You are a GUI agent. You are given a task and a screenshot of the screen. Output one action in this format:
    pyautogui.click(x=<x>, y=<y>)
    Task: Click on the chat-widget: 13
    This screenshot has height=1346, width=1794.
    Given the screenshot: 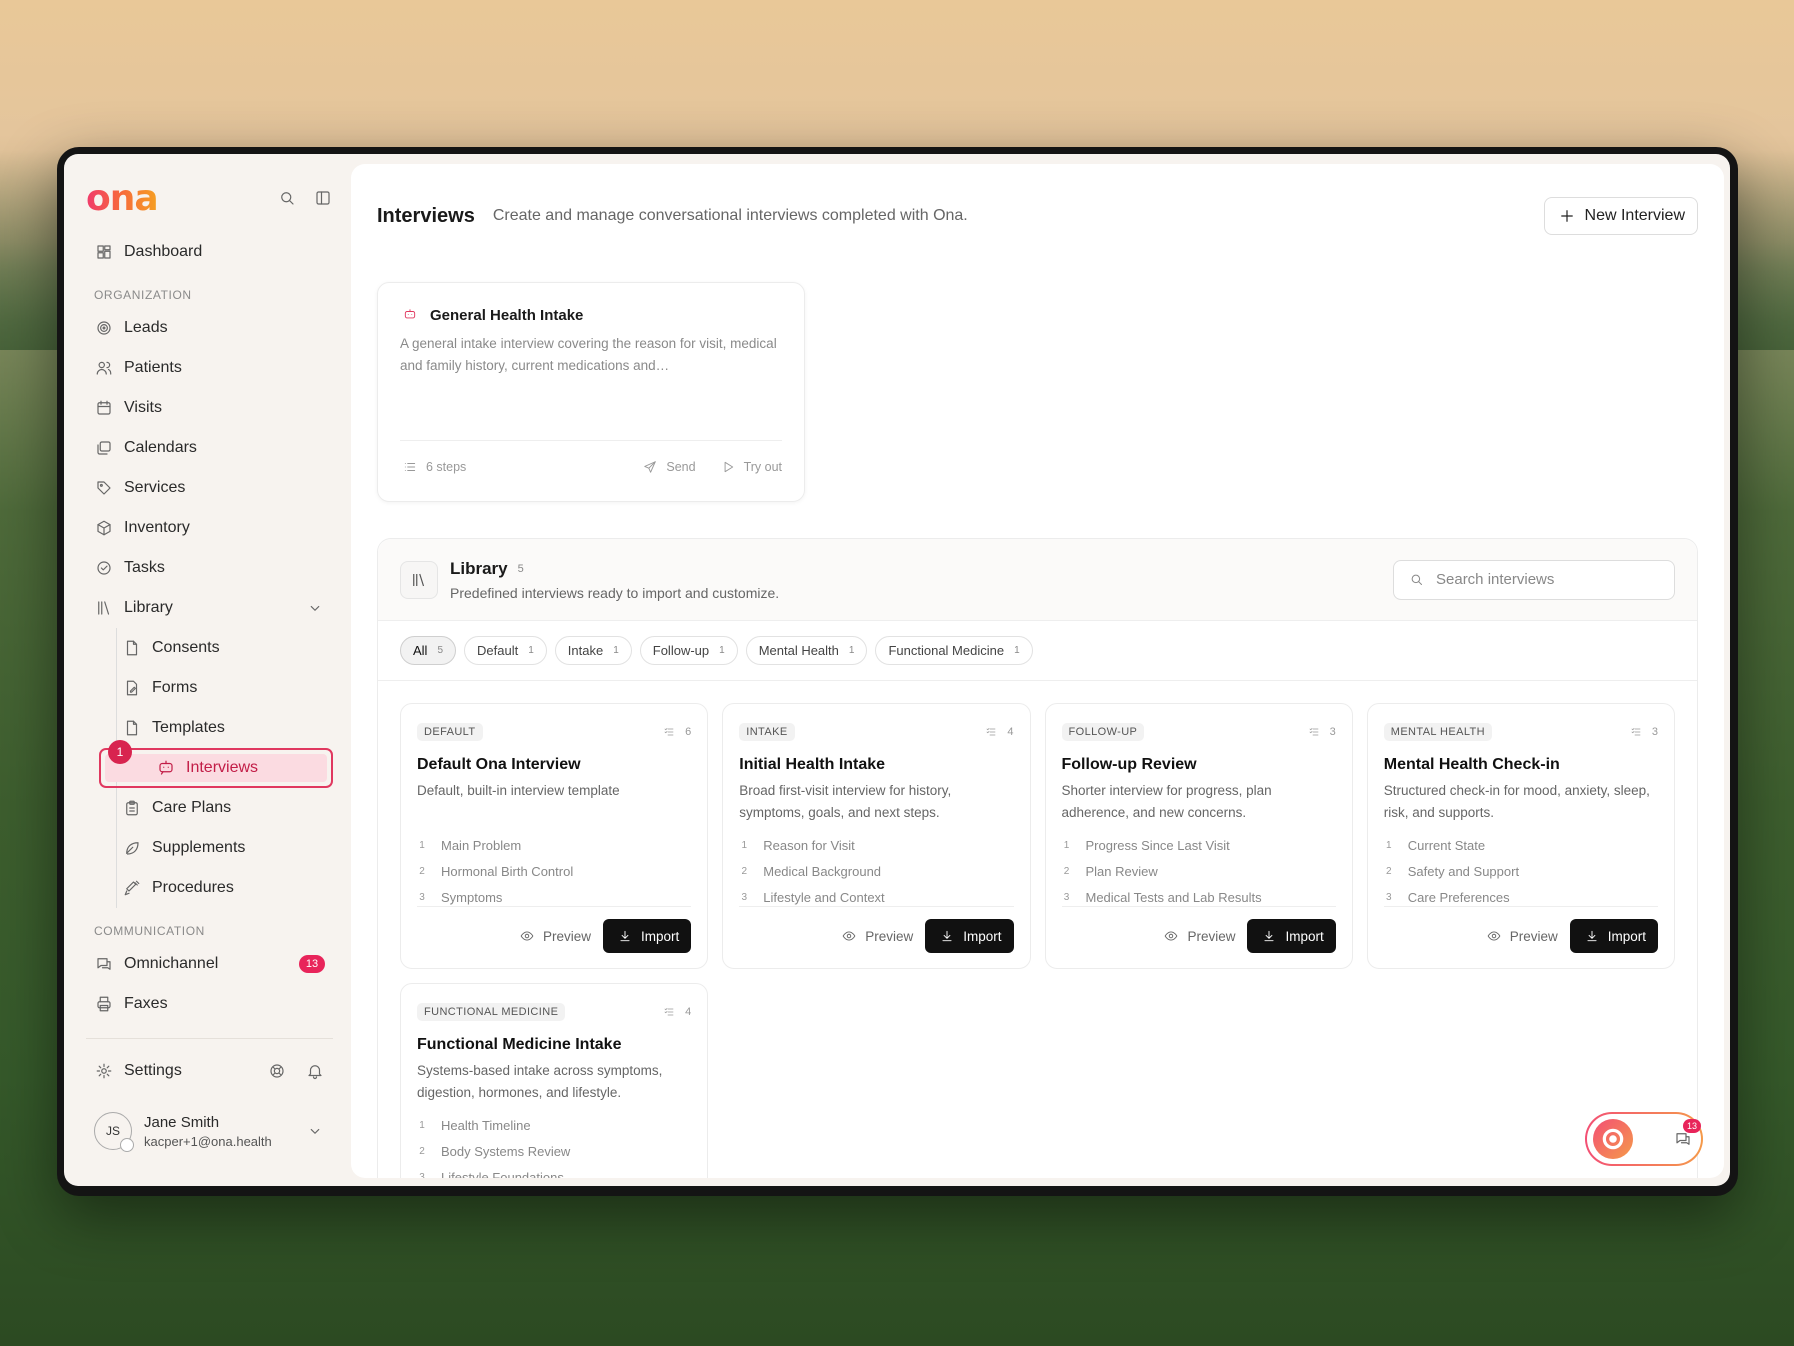 What is the action you would take?
    pyautogui.click(x=1644, y=1139)
    